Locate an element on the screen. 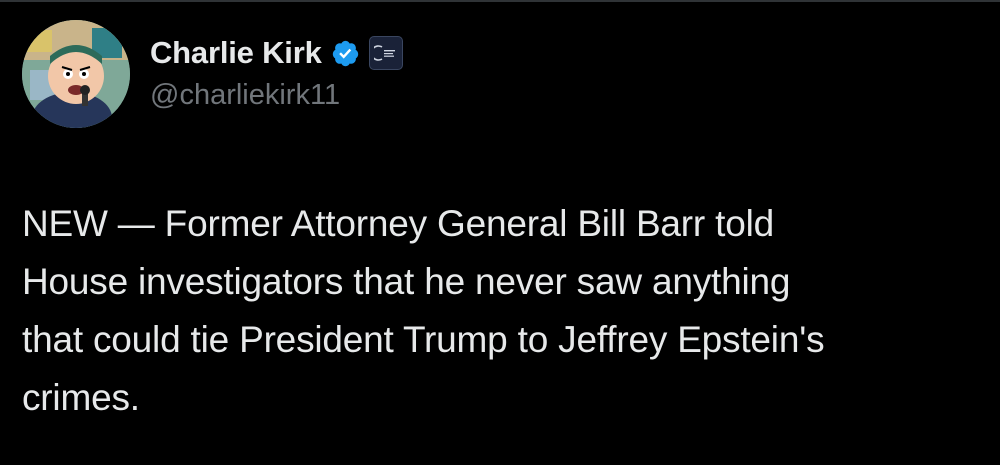 Image resolution: width=1000 pixels, height=465 pixels. author-display-name: Charlie Kirk is located at coordinates (236, 53).